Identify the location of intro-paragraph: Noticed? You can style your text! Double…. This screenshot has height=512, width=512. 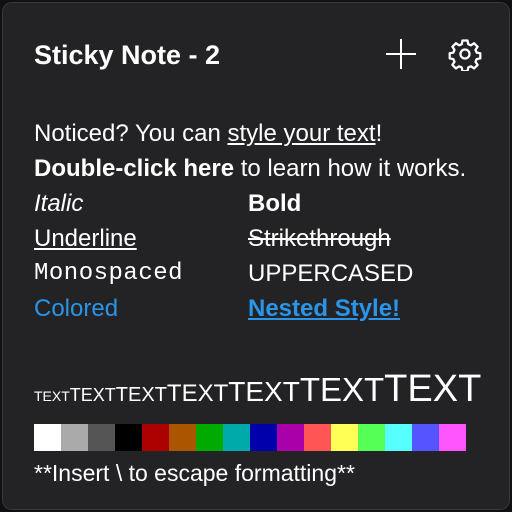
(259, 151).